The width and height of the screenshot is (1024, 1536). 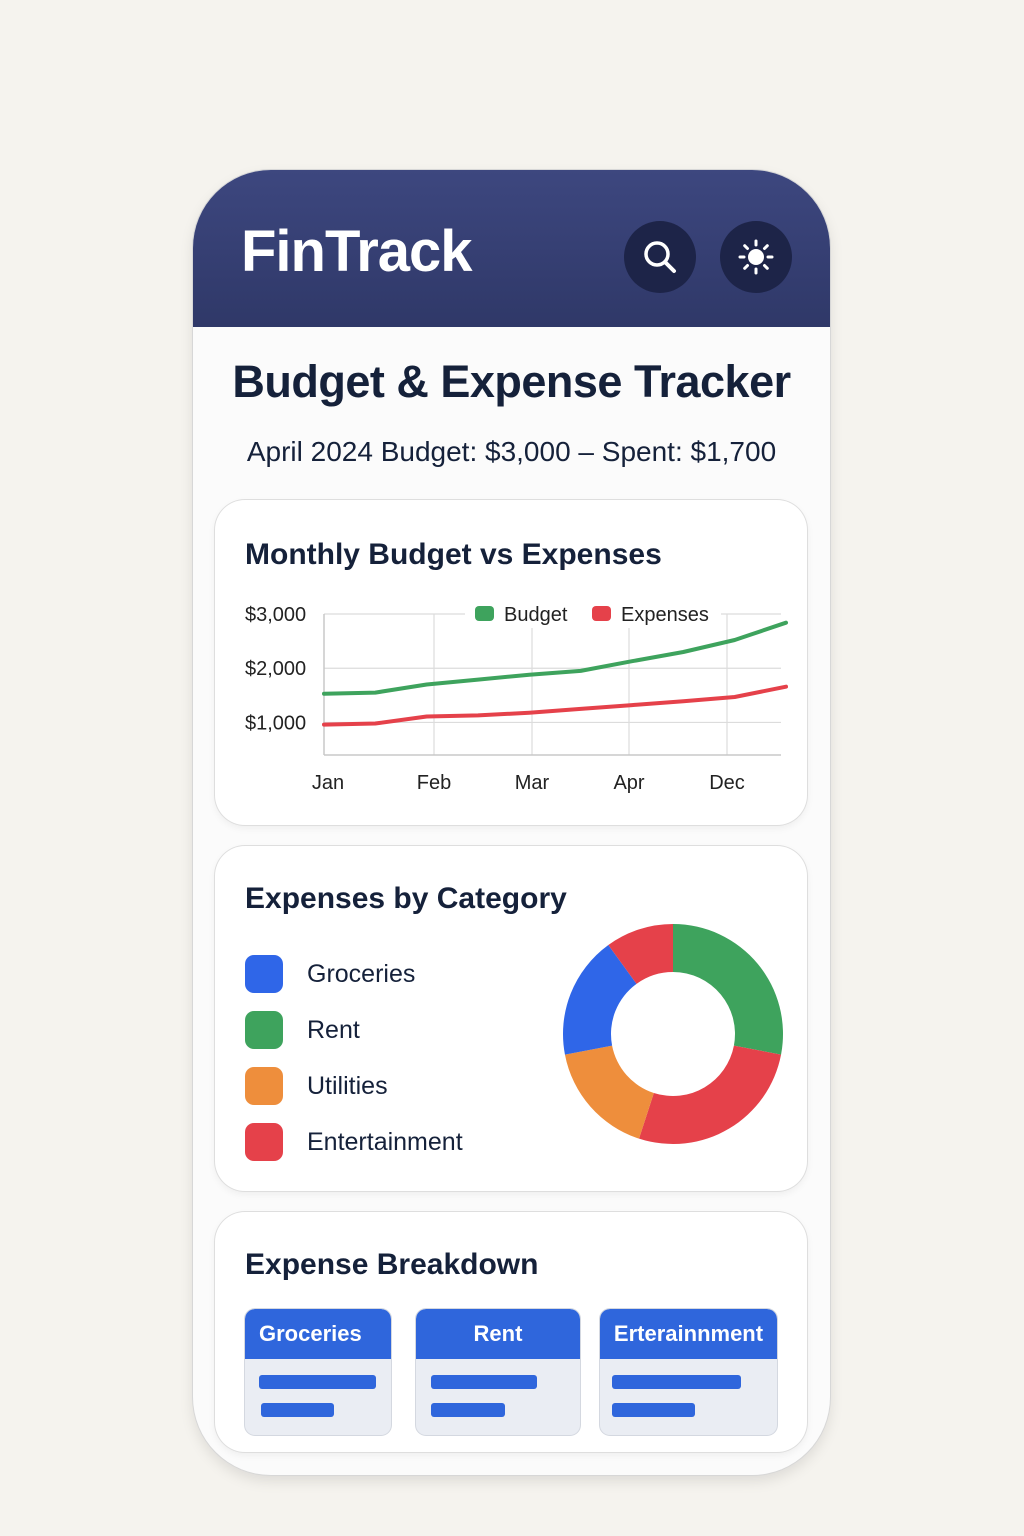 What do you see at coordinates (688, 1372) in the screenshot?
I see `breakdown-tile-entertainment: Erterainnment` at bounding box center [688, 1372].